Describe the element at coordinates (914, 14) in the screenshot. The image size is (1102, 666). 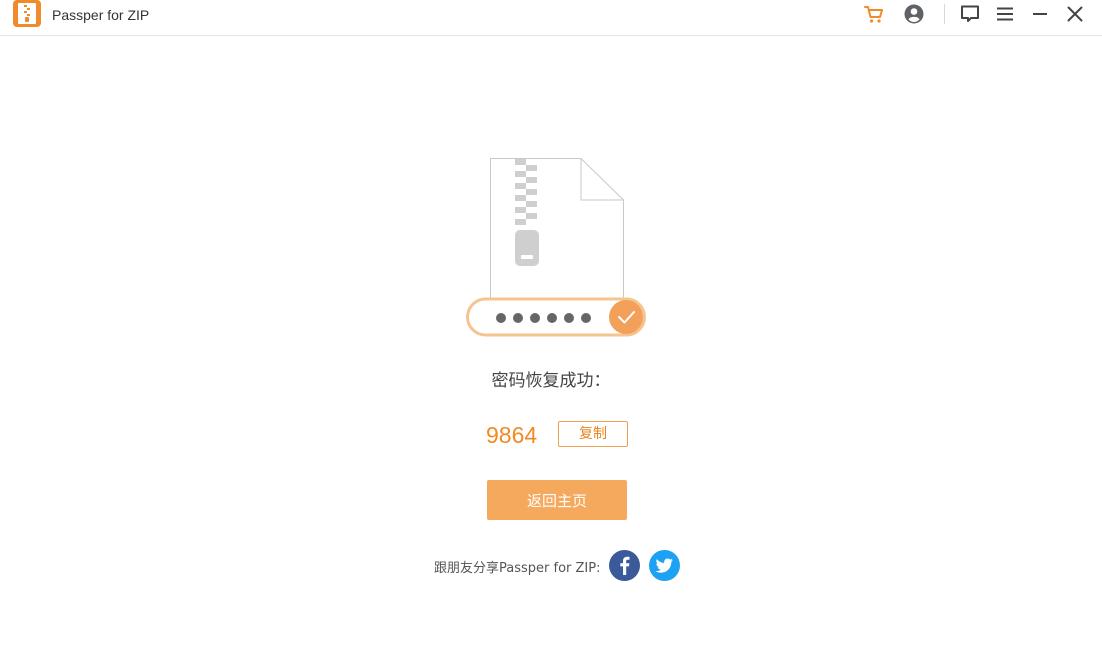
I see `account-icon` at that location.